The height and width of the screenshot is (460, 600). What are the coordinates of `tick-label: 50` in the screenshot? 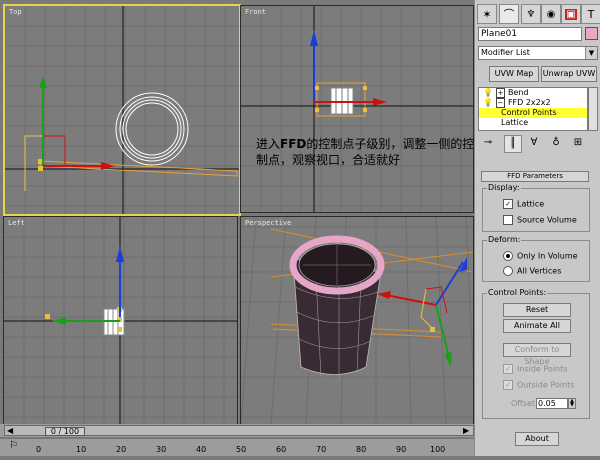 It's located at (241, 449).